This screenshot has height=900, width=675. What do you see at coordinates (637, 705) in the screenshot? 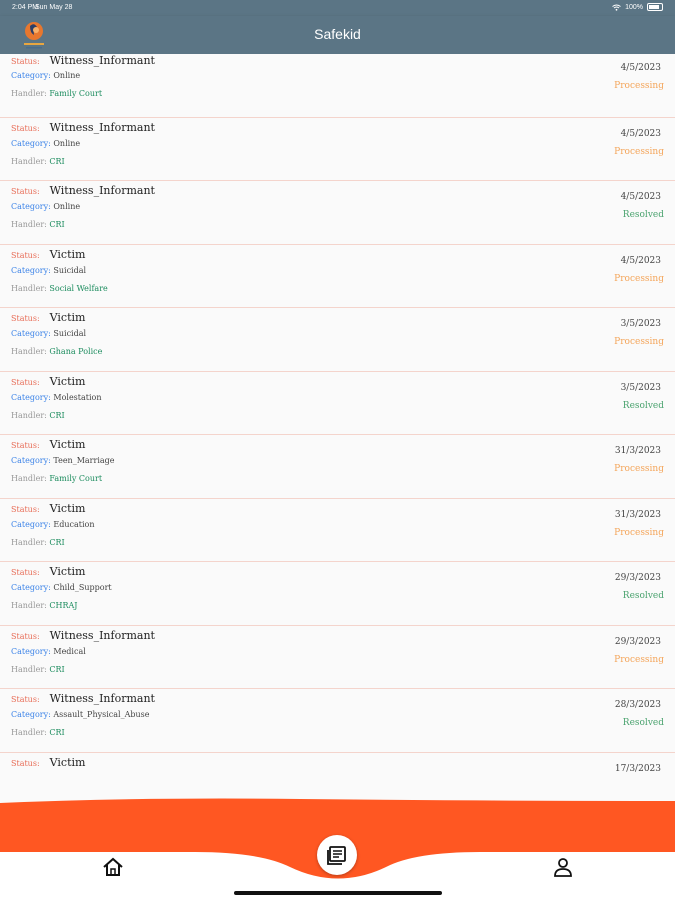
I see `case-date: 28/3/2023` at bounding box center [637, 705].